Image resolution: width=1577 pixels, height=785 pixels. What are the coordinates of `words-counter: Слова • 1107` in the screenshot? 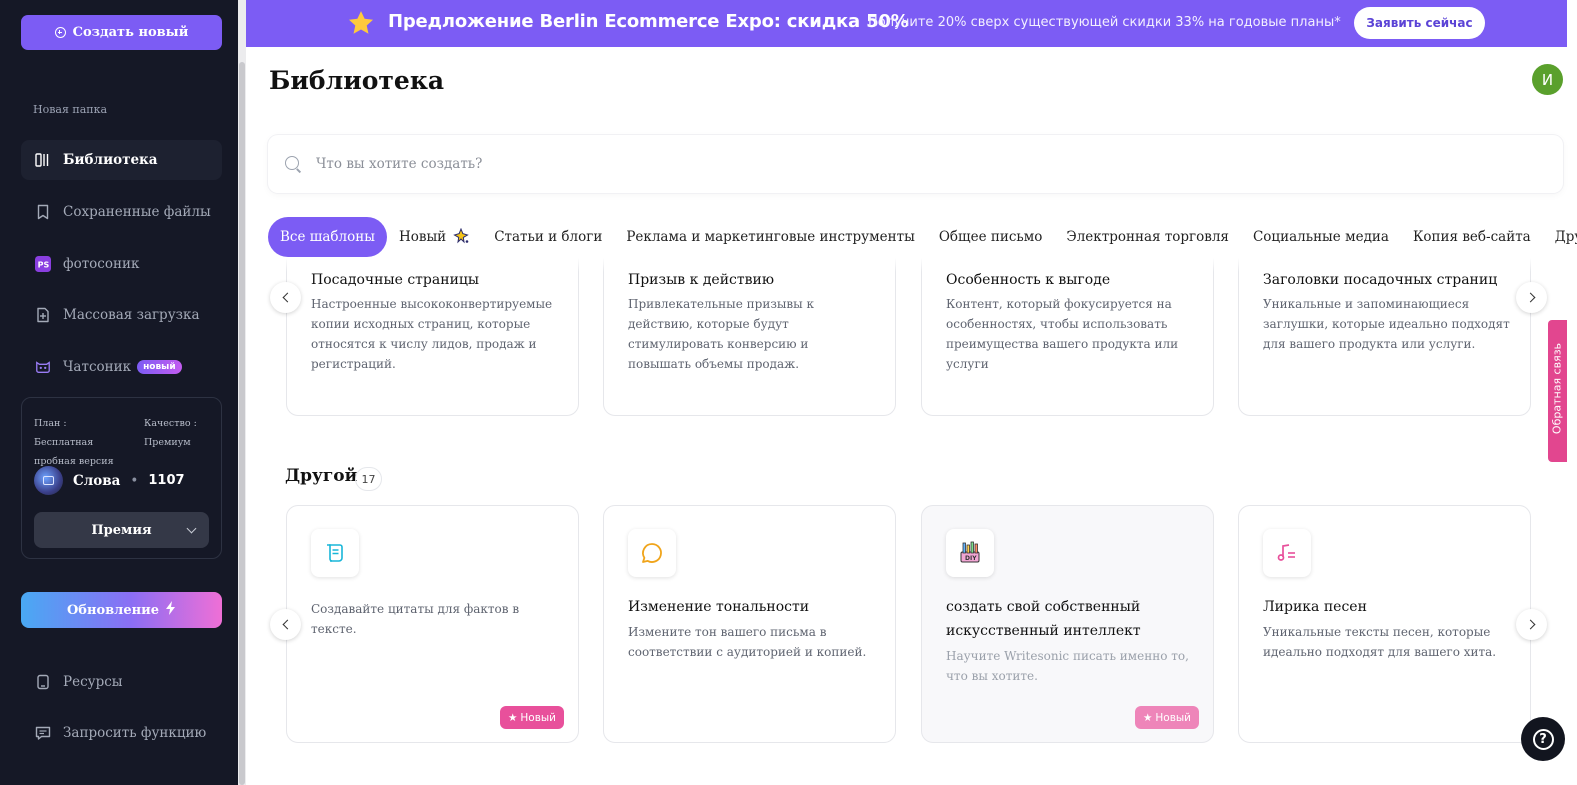 It's located at (109, 480).